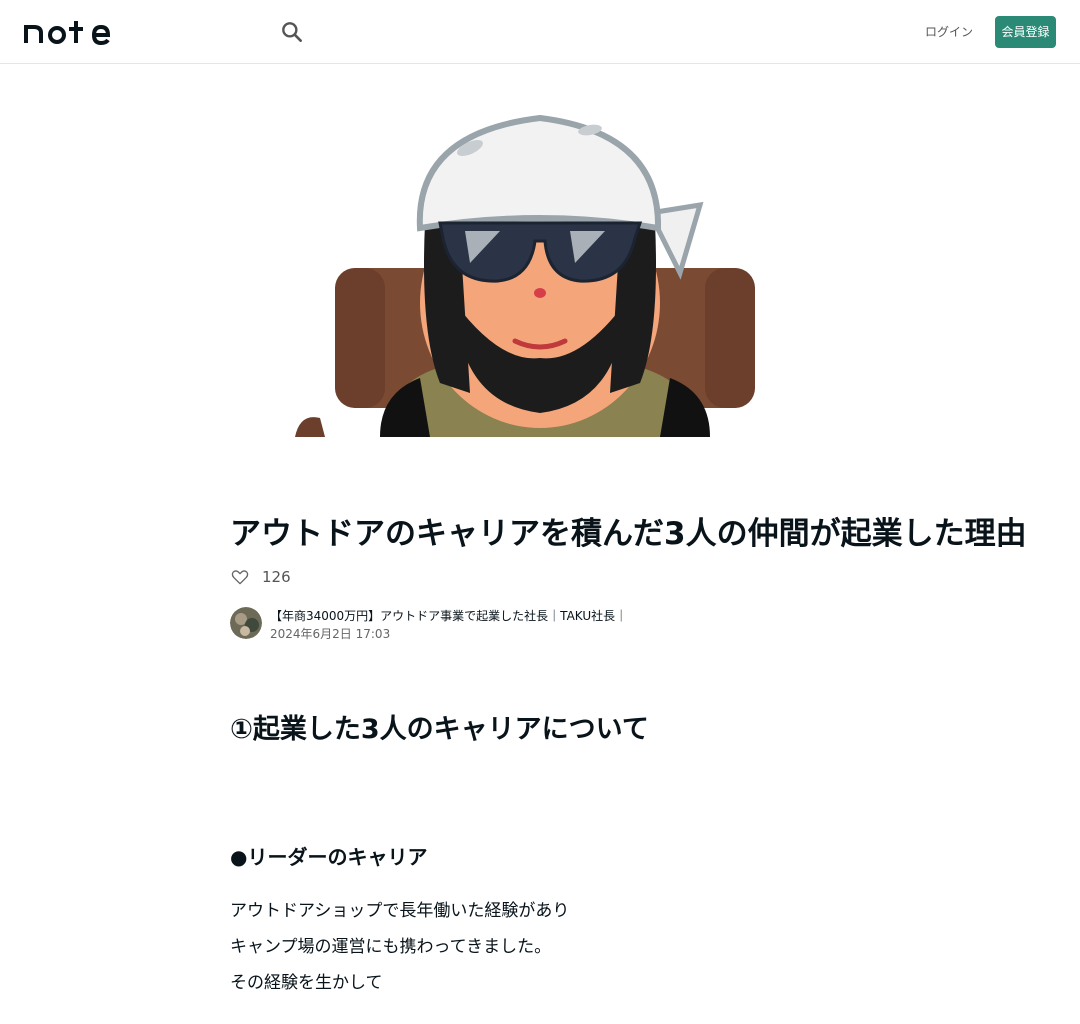 The width and height of the screenshot is (1080, 1024). What do you see at coordinates (1025, 32) in the screenshot?
I see `signup-button: 会員登録` at bounding box center [1025, 32].